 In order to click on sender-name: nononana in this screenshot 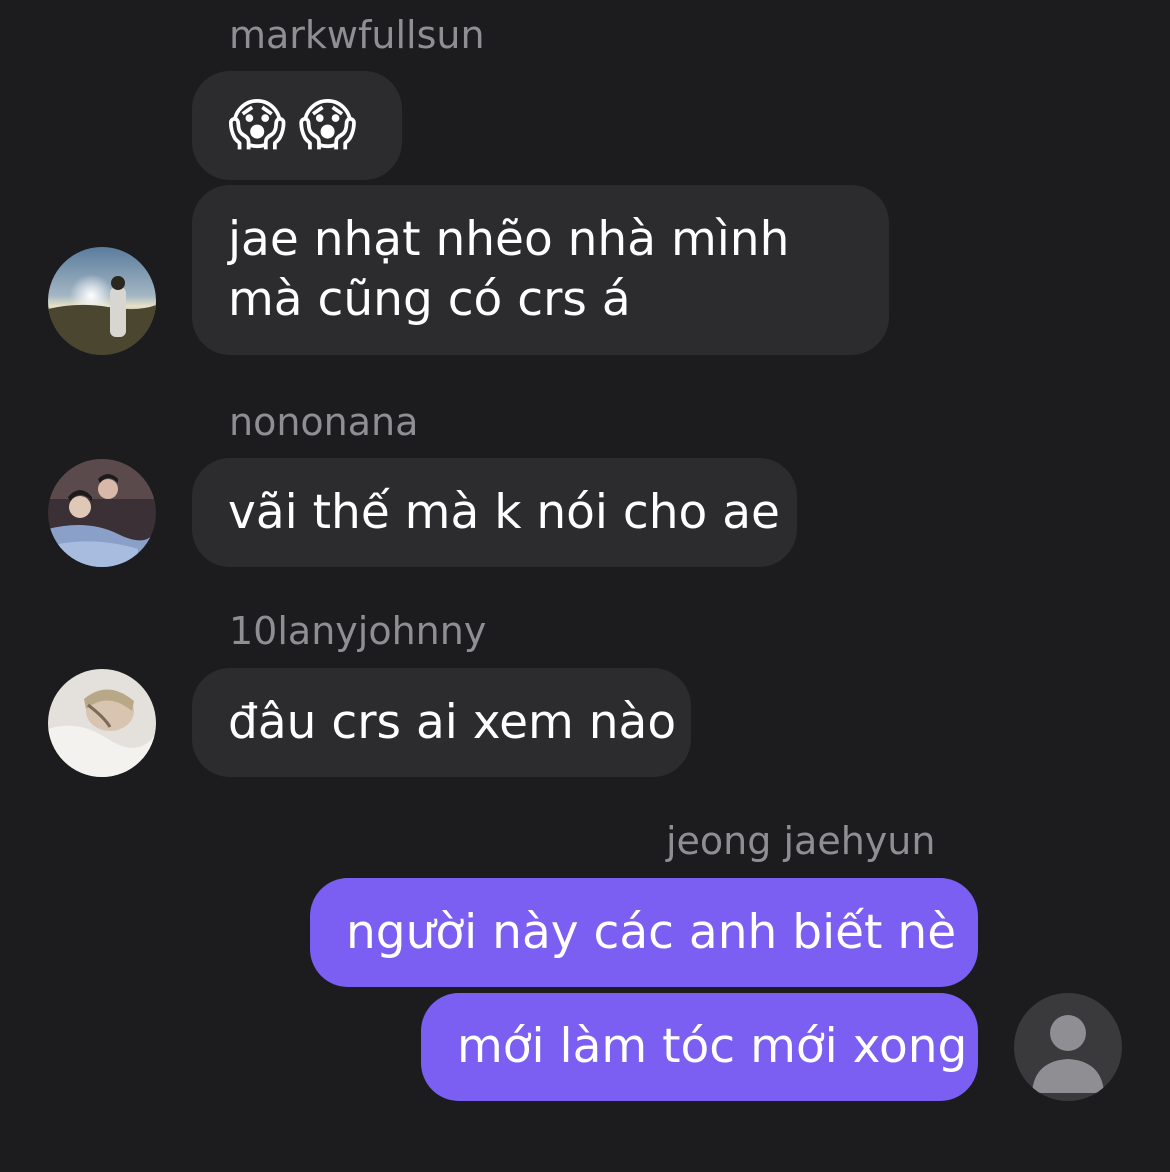, I will do `click(324, 422)`.